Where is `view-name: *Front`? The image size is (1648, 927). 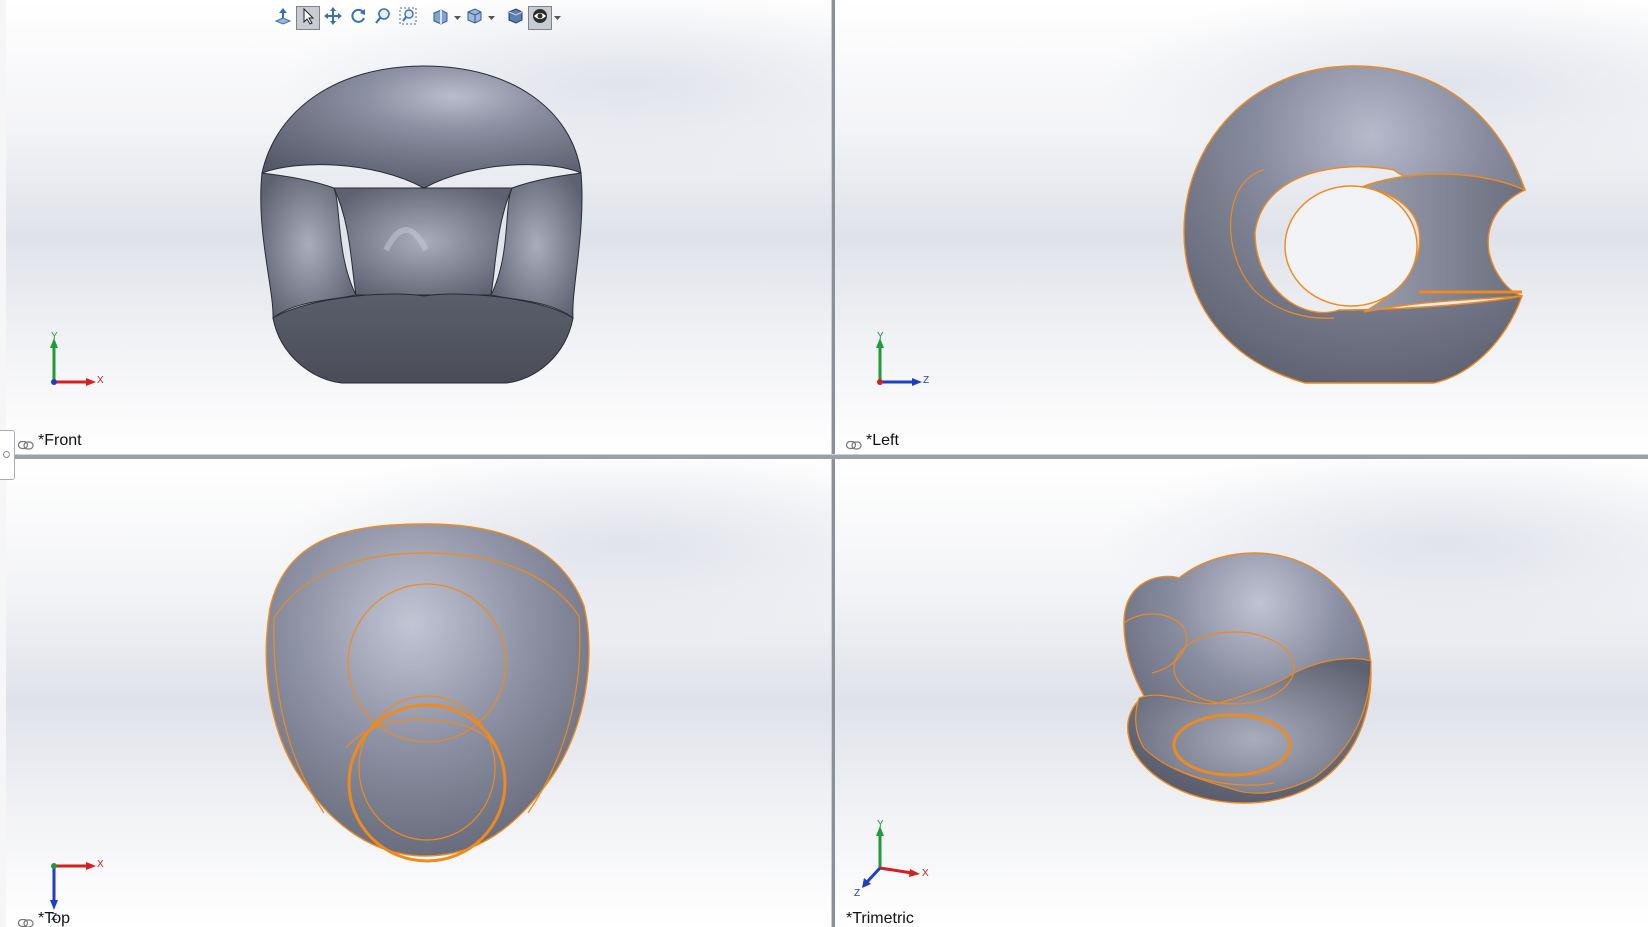
view-name: *Front is located at coordinates (60, 440).